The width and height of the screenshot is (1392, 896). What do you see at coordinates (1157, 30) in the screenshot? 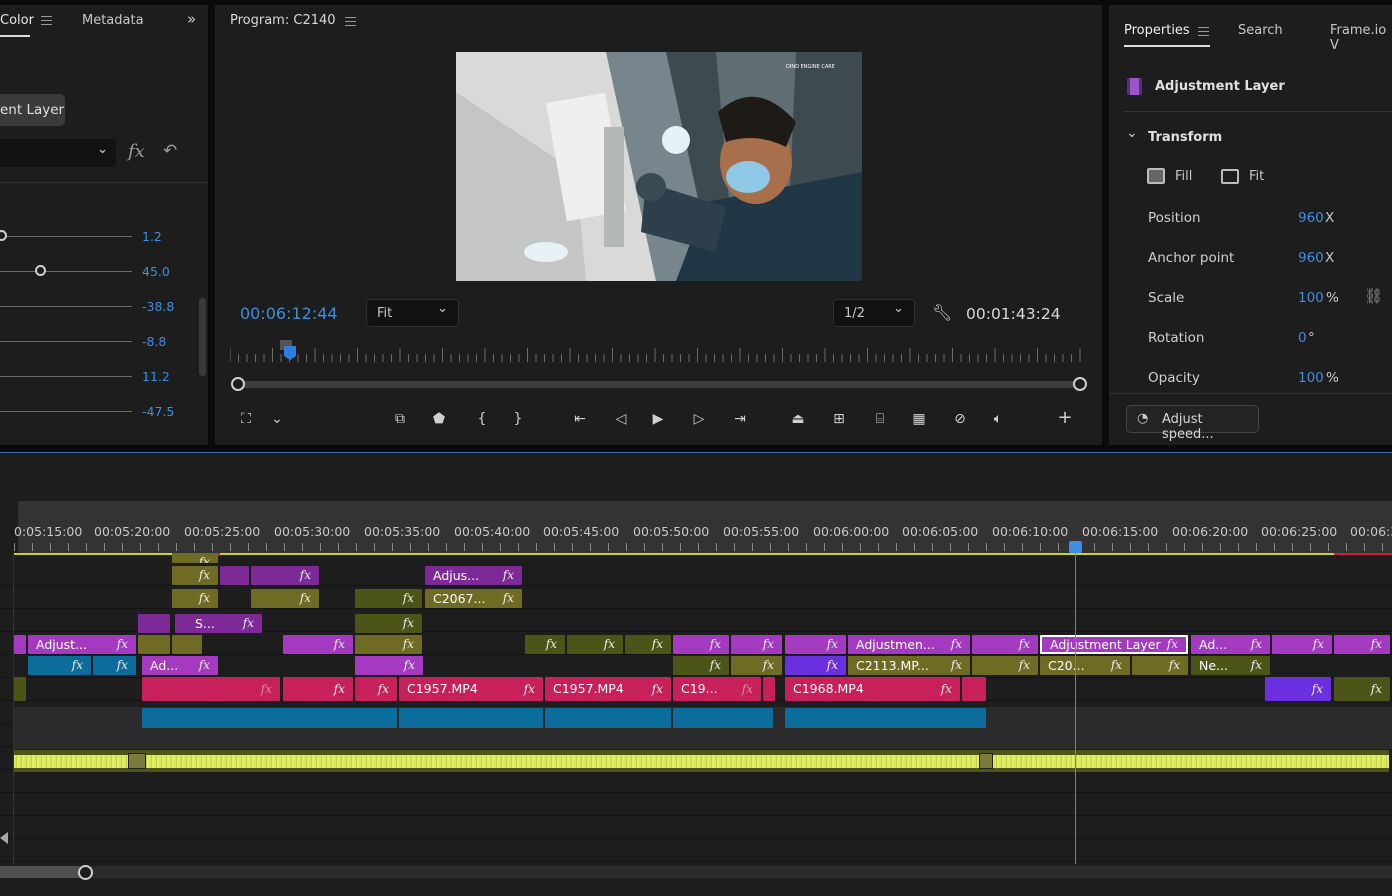
I see `tab-properties: Properties` at bounding box center [1157, 30].